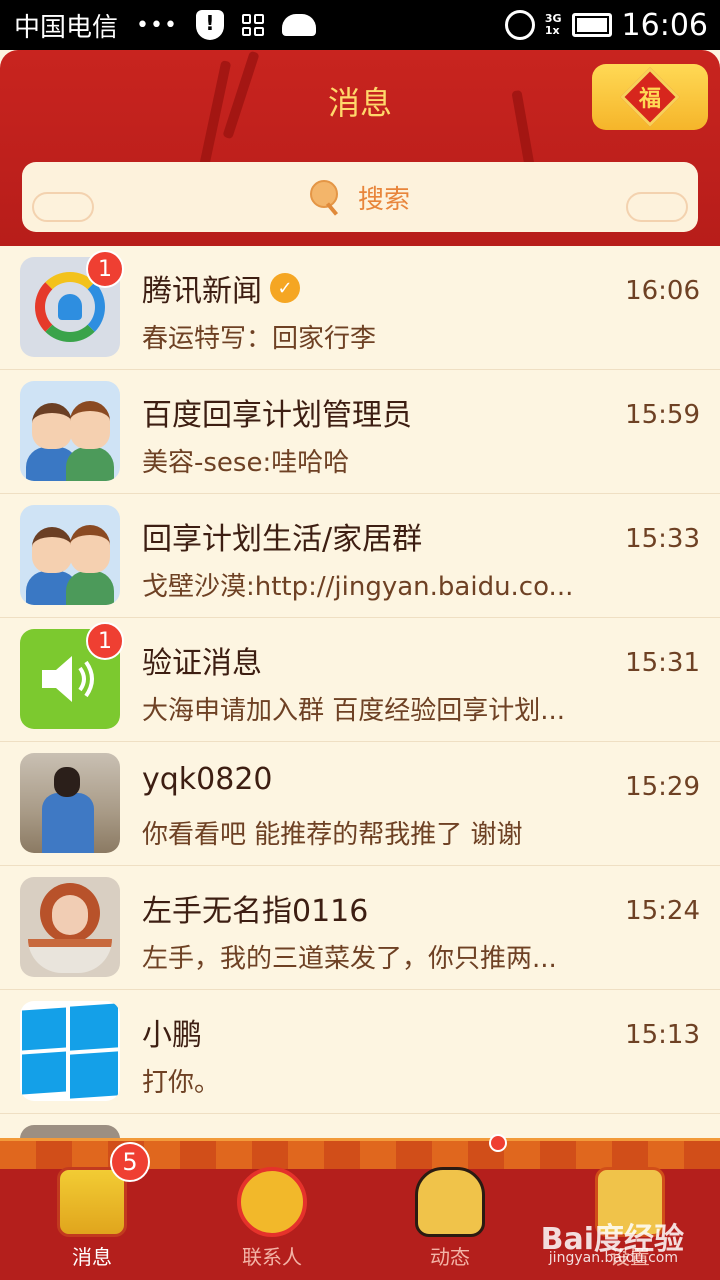 This screenshot has height=1280, width=720. What do you see at coordinates (498, 1143) in the screenshot?
I see `notification-dot` at bounding box center [498, 1143].